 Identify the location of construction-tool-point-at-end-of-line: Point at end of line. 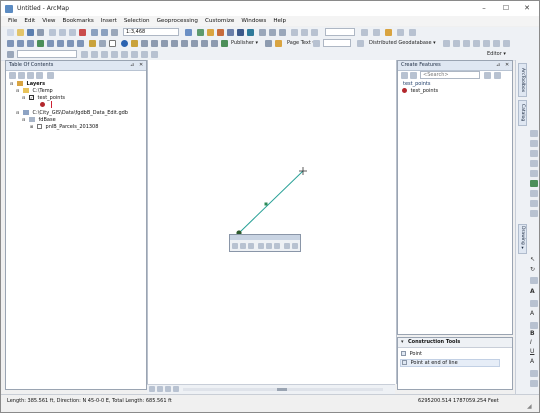
(450, 363).